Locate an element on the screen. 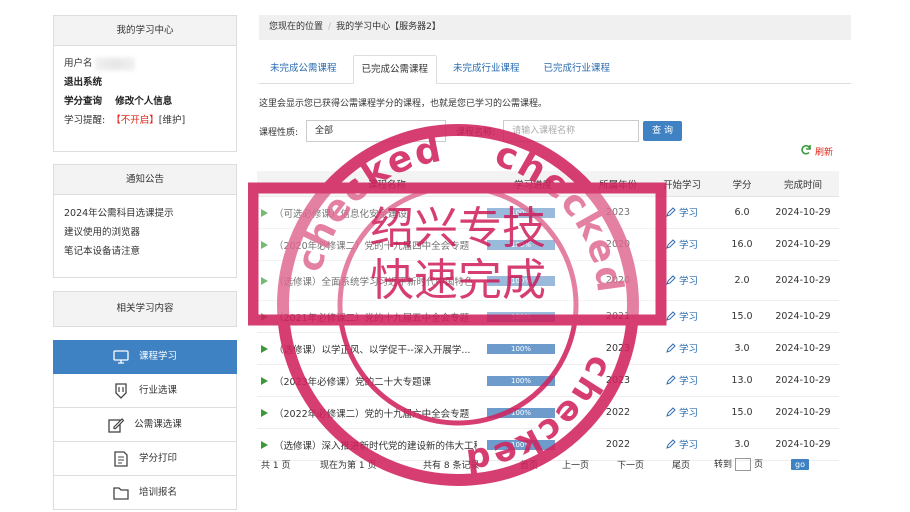 This screenshot has height=512, width=910. course-name-cell: （2020年必修课二）党的十九届四中全会专题 is located at coordinates (367, 245).